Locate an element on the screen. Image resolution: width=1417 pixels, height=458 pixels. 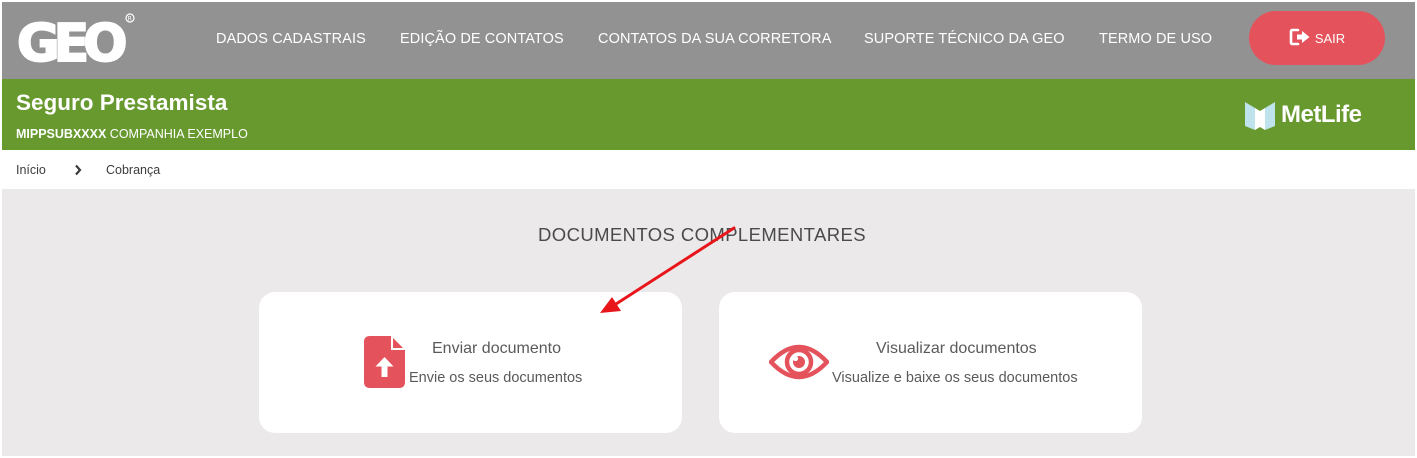
send-document-subtitle: Envie os seus documentos is located at coordinates (496, 378).